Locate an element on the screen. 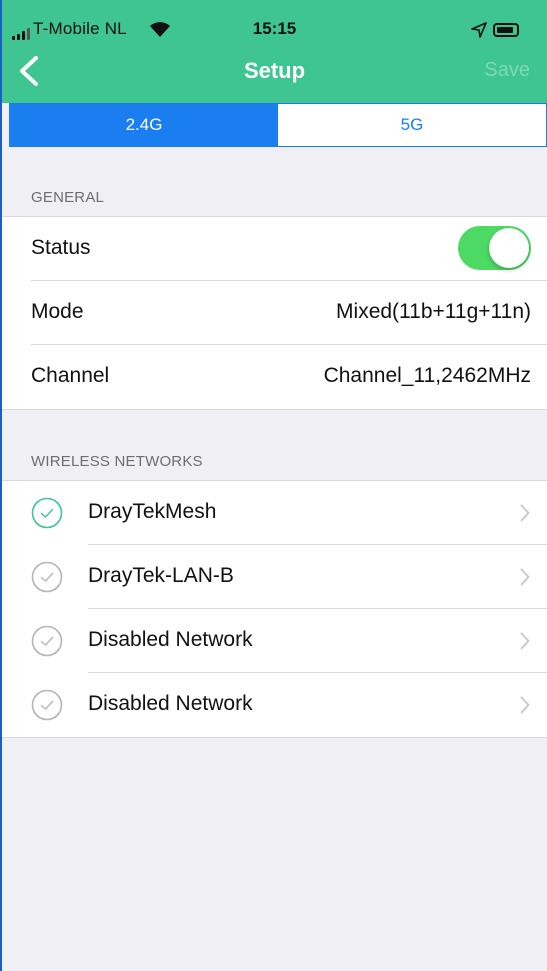 The width and height of the screenshot is (547, 971). network-row-draytek-lan-b: DrayTek-LAN-B is located at coordinates (274, 577).